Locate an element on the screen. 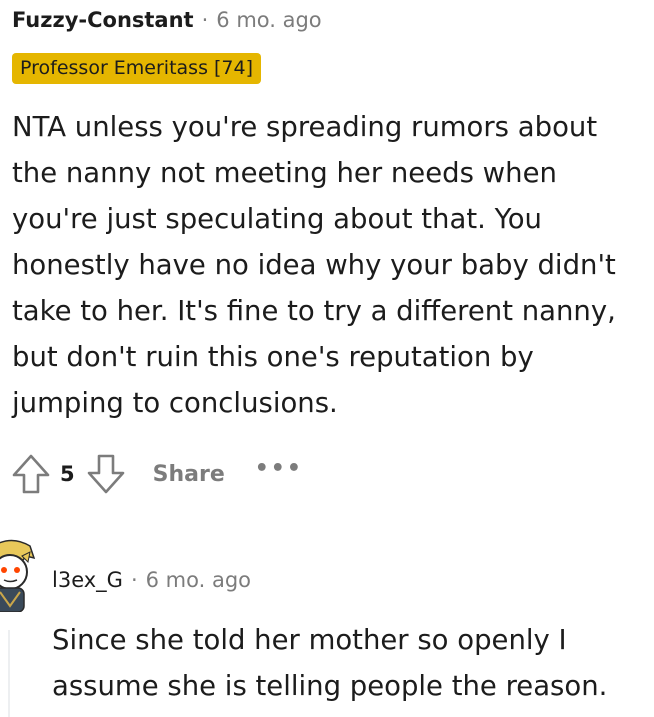 Image resolution: width=654 pixels, height=717 pixels. reply-meta: l3ex_G · 6 mo. ago is located at coordinates (151, 580).